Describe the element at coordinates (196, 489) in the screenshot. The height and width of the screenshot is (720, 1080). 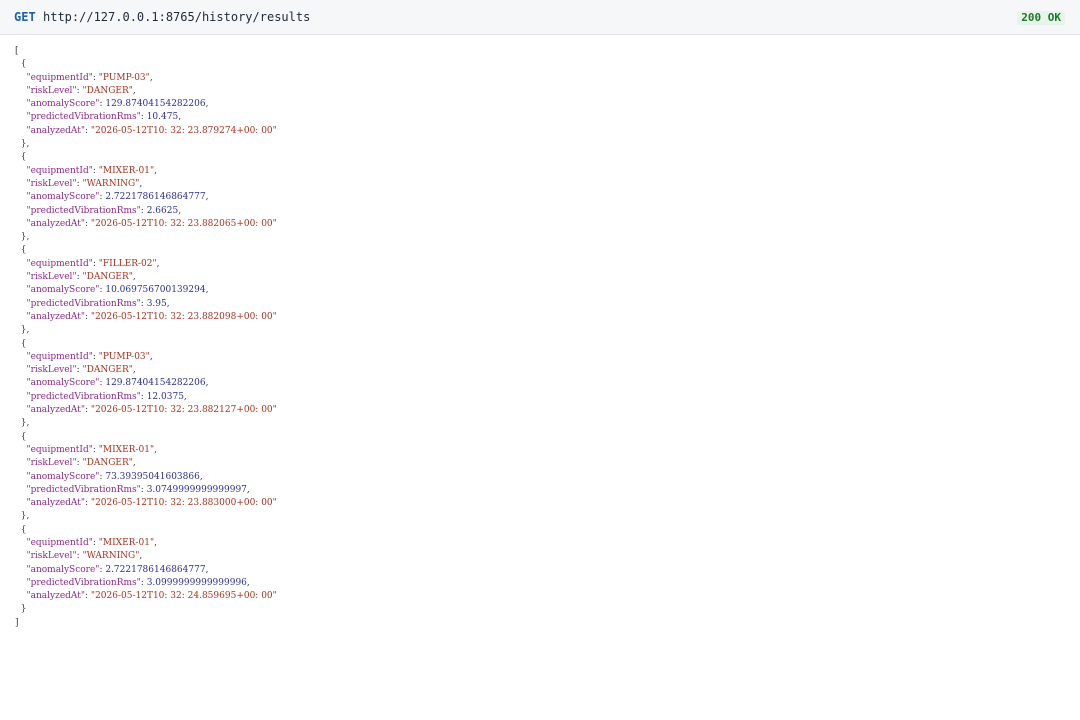
I see `json-number-value: 3.0749999999999997` at that location.